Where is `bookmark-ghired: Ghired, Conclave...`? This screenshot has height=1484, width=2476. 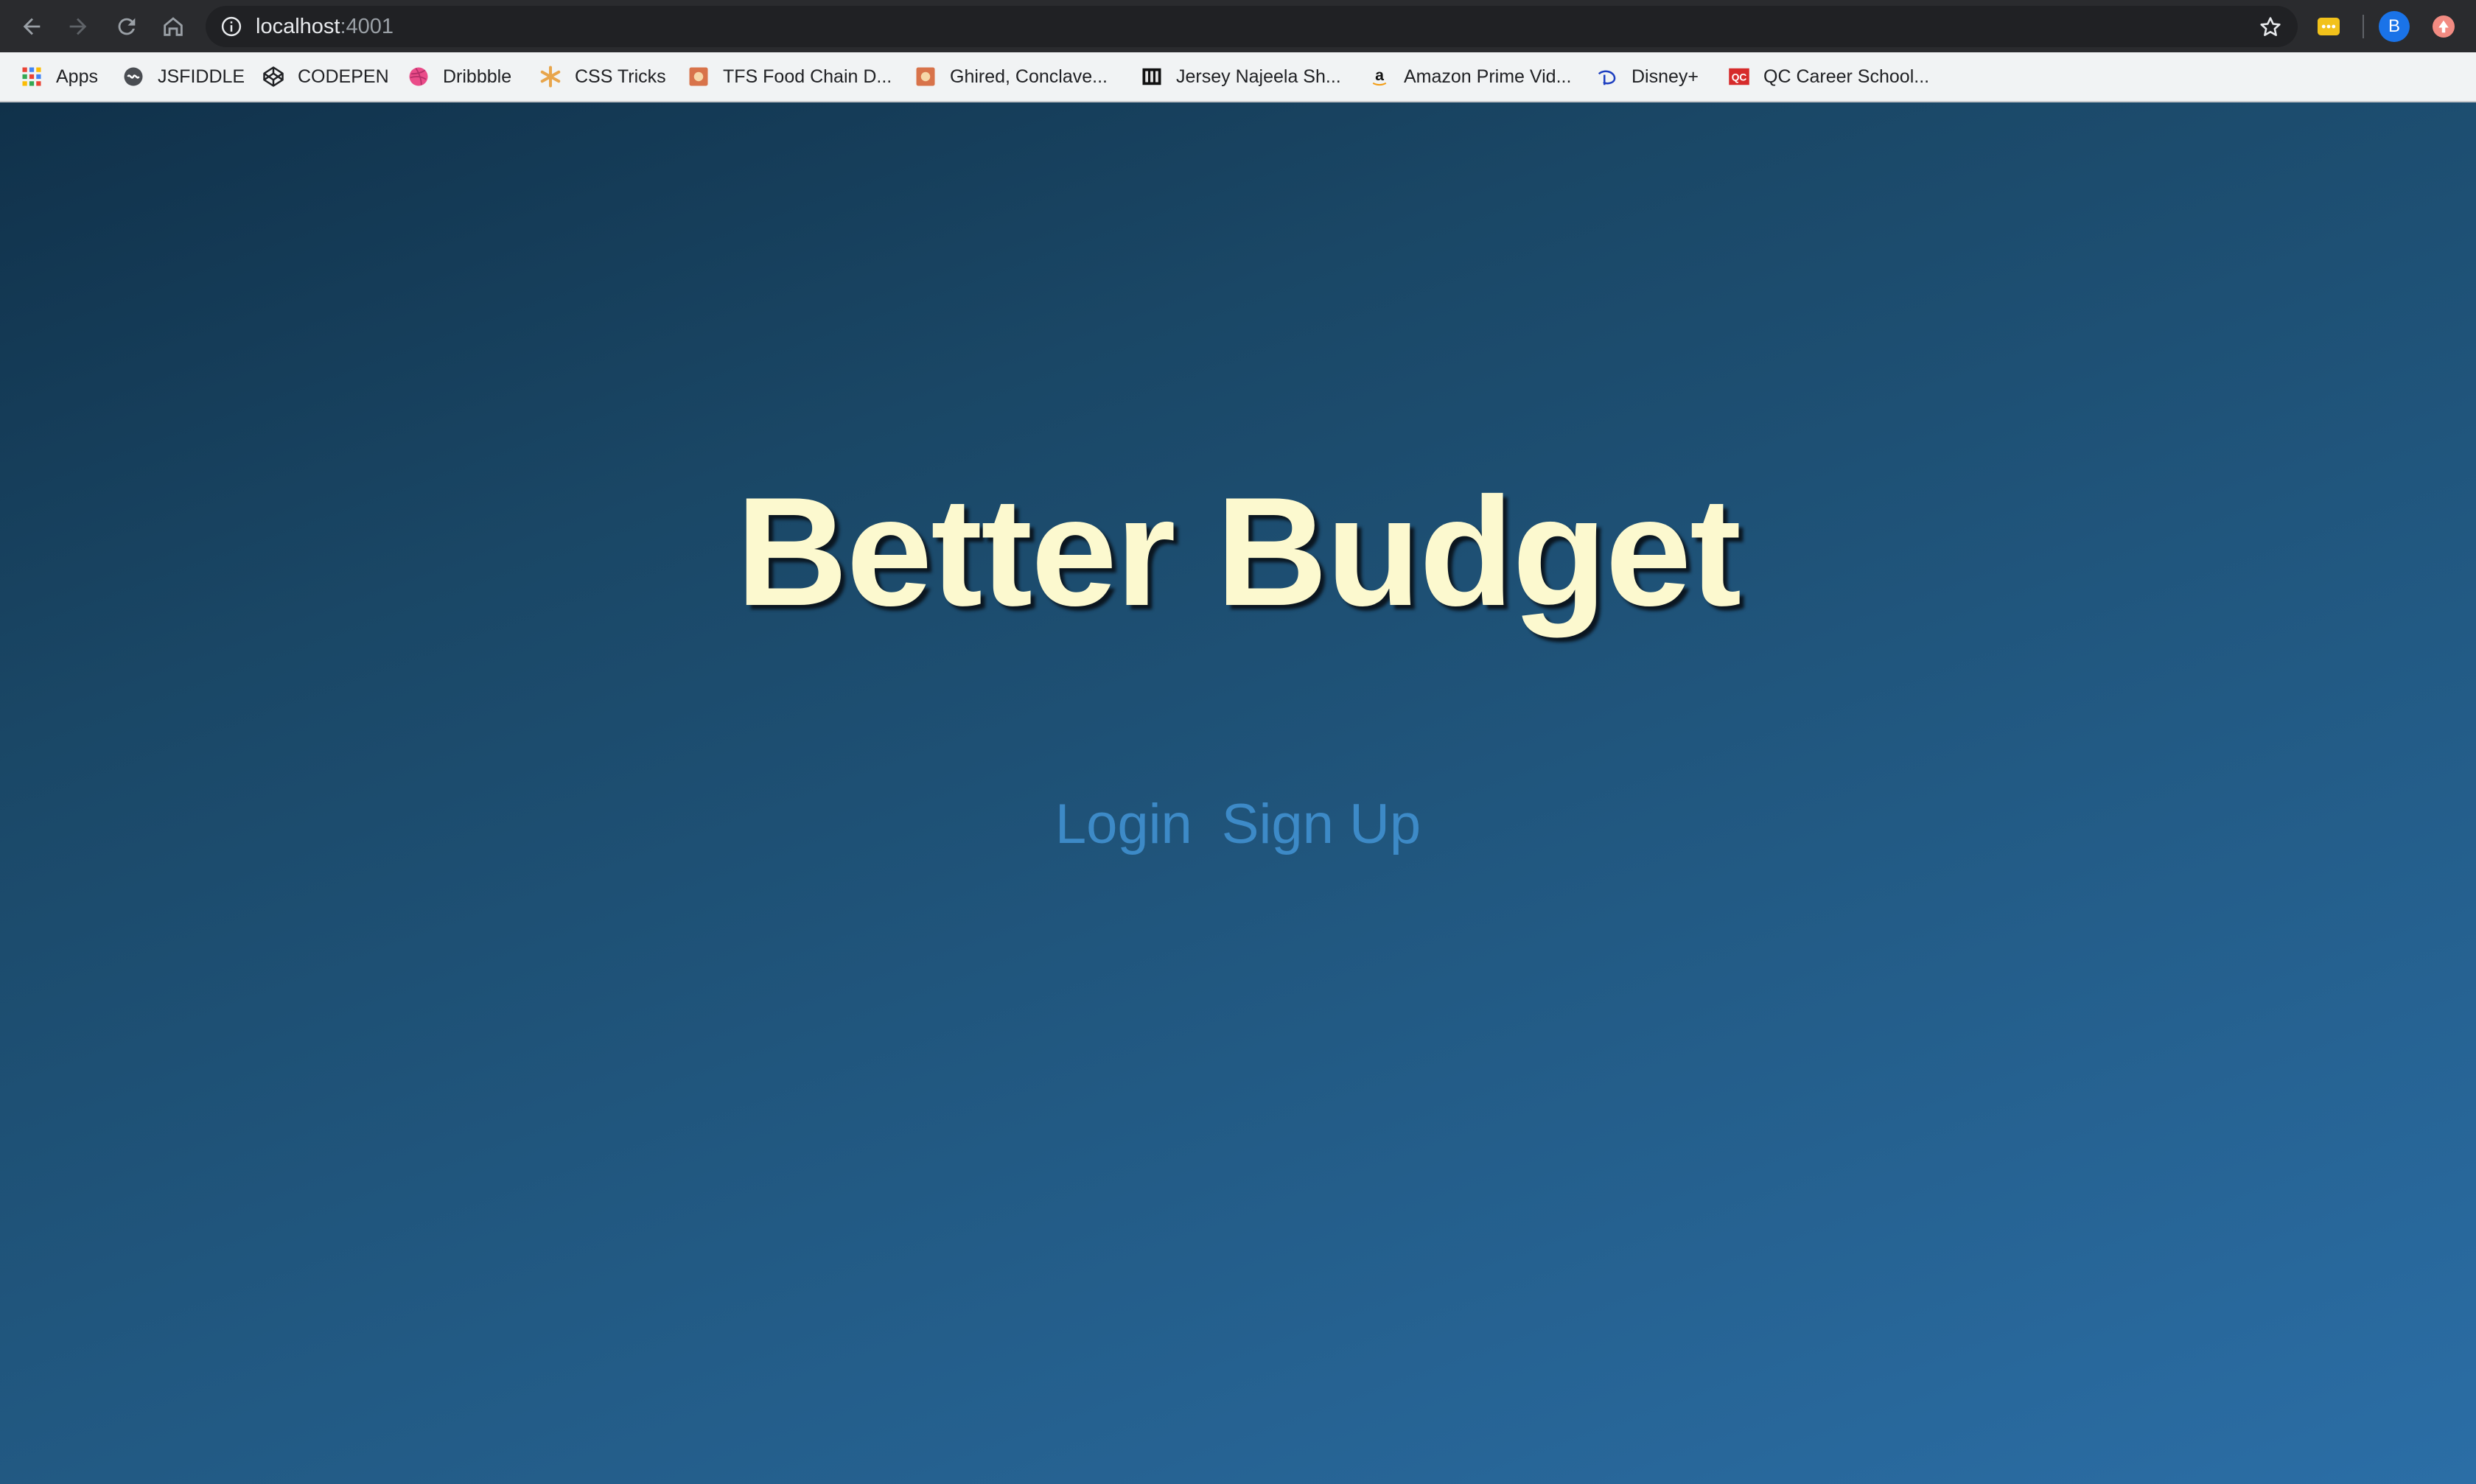
bookmark-ghired: Ghired, Conclave... is located at coordinates (1011, 76).